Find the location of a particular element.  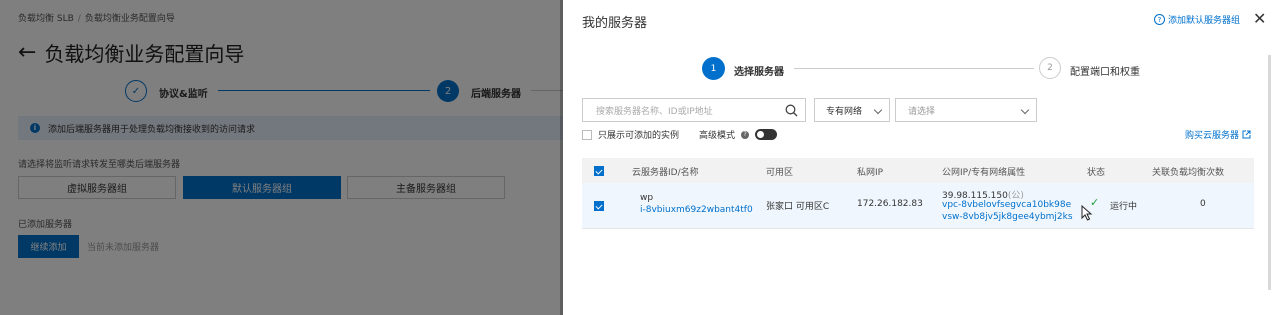

search-placeholder: 搜索服务器名称、ID或IP地址 is located at coordinates (654, 111).